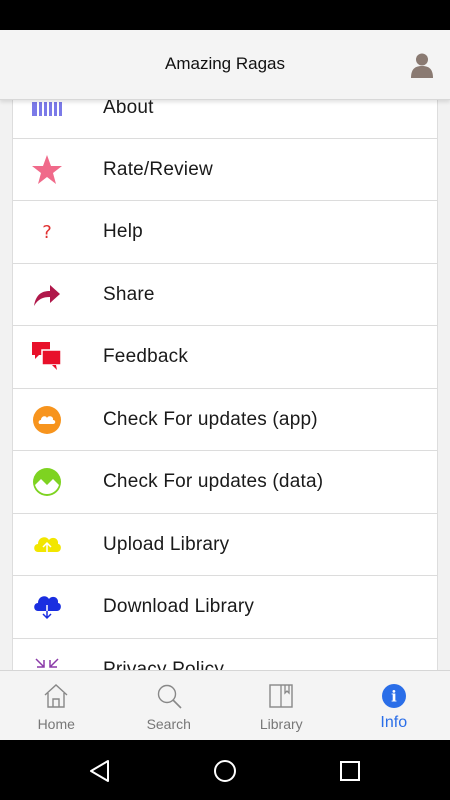  I want to click on menu-item-label: Privacy Policy, so click(164, 664).